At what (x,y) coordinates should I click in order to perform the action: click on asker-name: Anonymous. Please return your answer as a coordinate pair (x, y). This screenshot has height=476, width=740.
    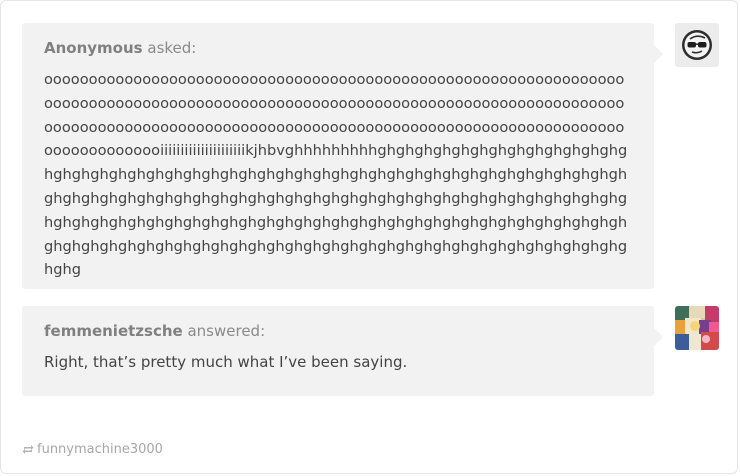
    Looking at the image, I should click on (93, 48).